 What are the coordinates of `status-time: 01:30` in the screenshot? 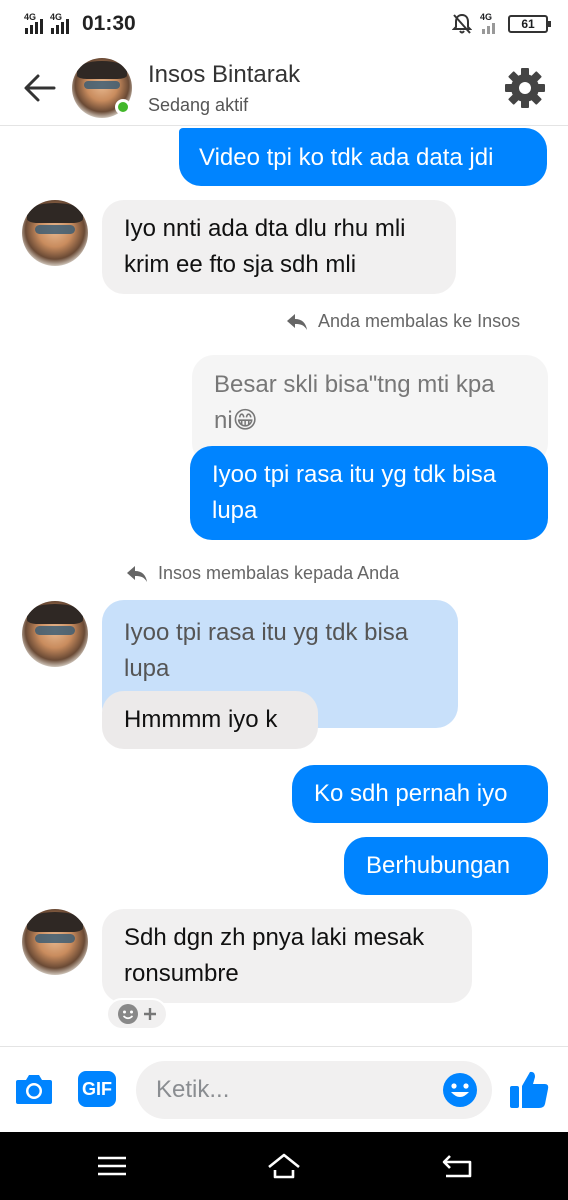 It's located at (109, 23).